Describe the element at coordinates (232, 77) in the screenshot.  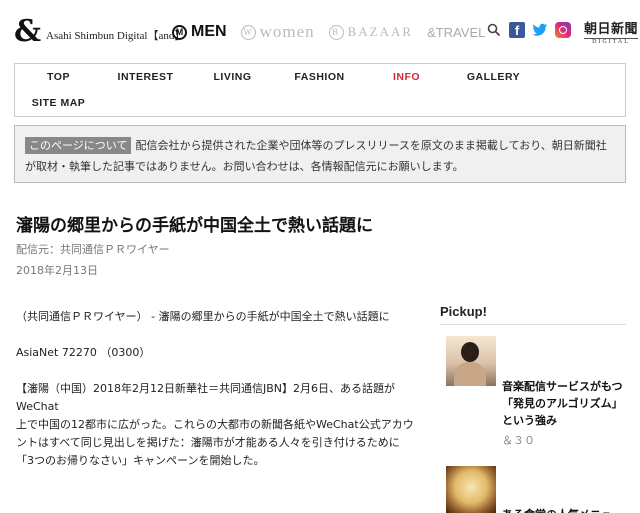
I see `nav-item-living: LIVING` at that location.